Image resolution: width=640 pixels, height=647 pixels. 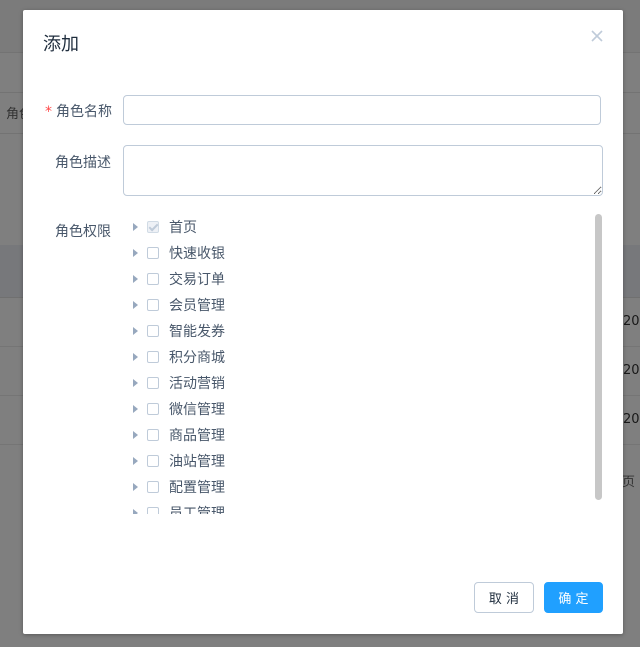 What do you see at coordinates (197, 280) in the screenshot?
I see `tree-node-label: 交易订单` at bounding box center [197, 280].